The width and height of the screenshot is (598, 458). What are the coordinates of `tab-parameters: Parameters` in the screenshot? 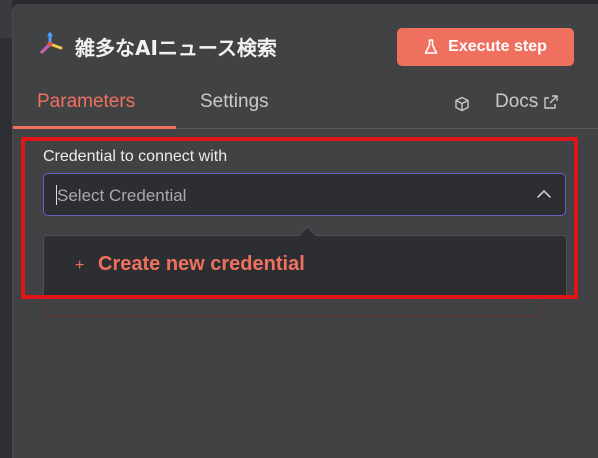 It's located at (86, 102).